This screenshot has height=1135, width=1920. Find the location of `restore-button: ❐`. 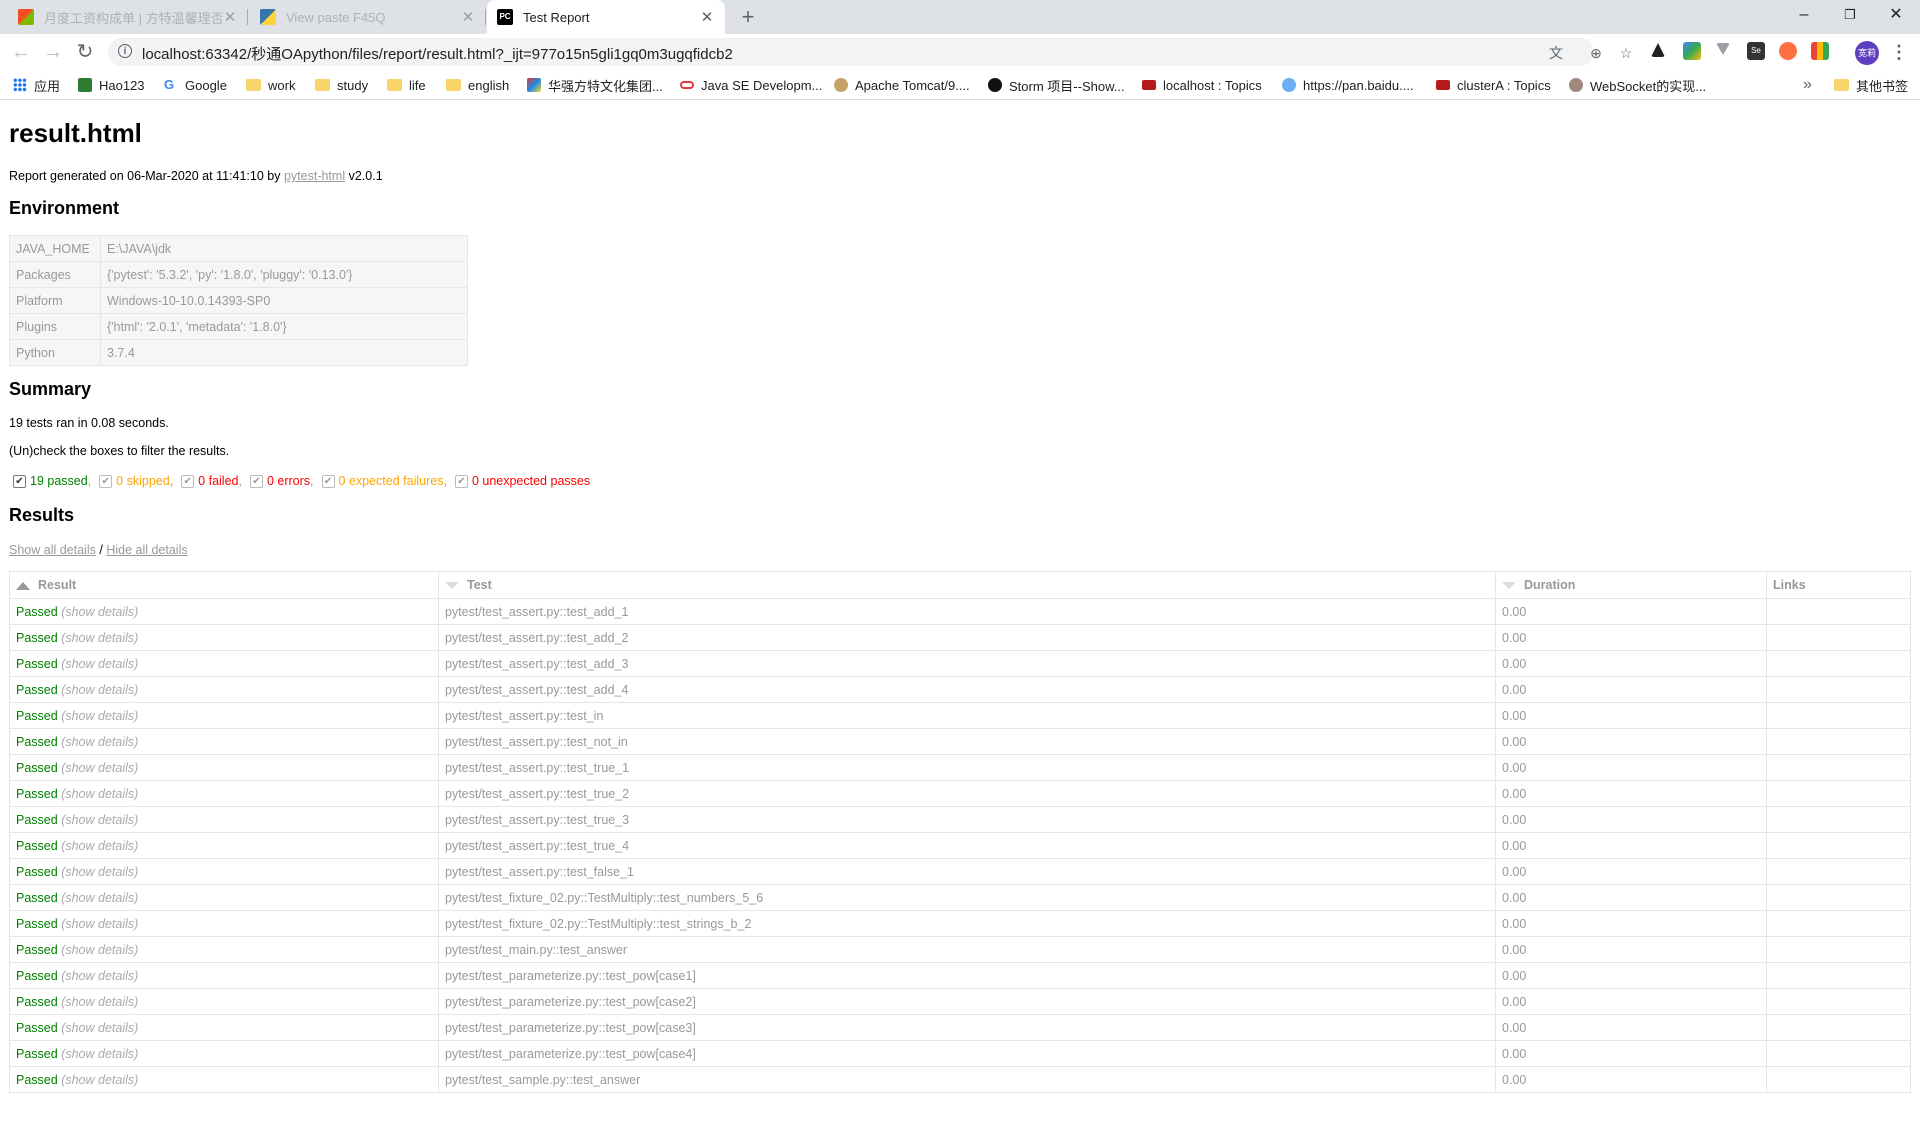

restore-button: ❐ is located at coordinates (1850, 15).